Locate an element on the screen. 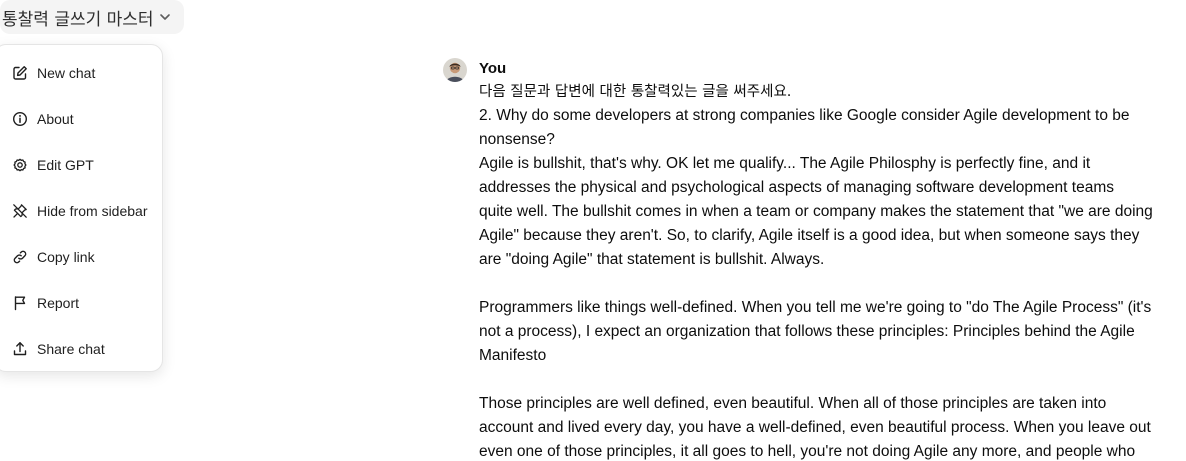  avatar is located at coordinates (455, 70).